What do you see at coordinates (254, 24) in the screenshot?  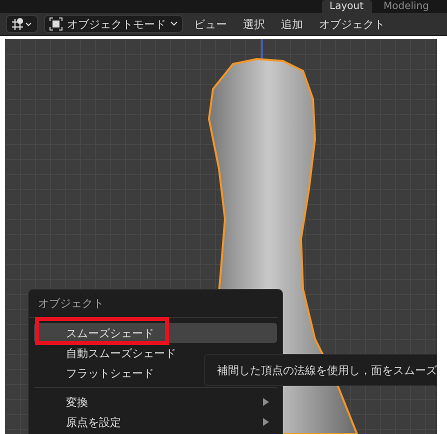 I see `header-menu: 選択` at bounding box center [254, 24].